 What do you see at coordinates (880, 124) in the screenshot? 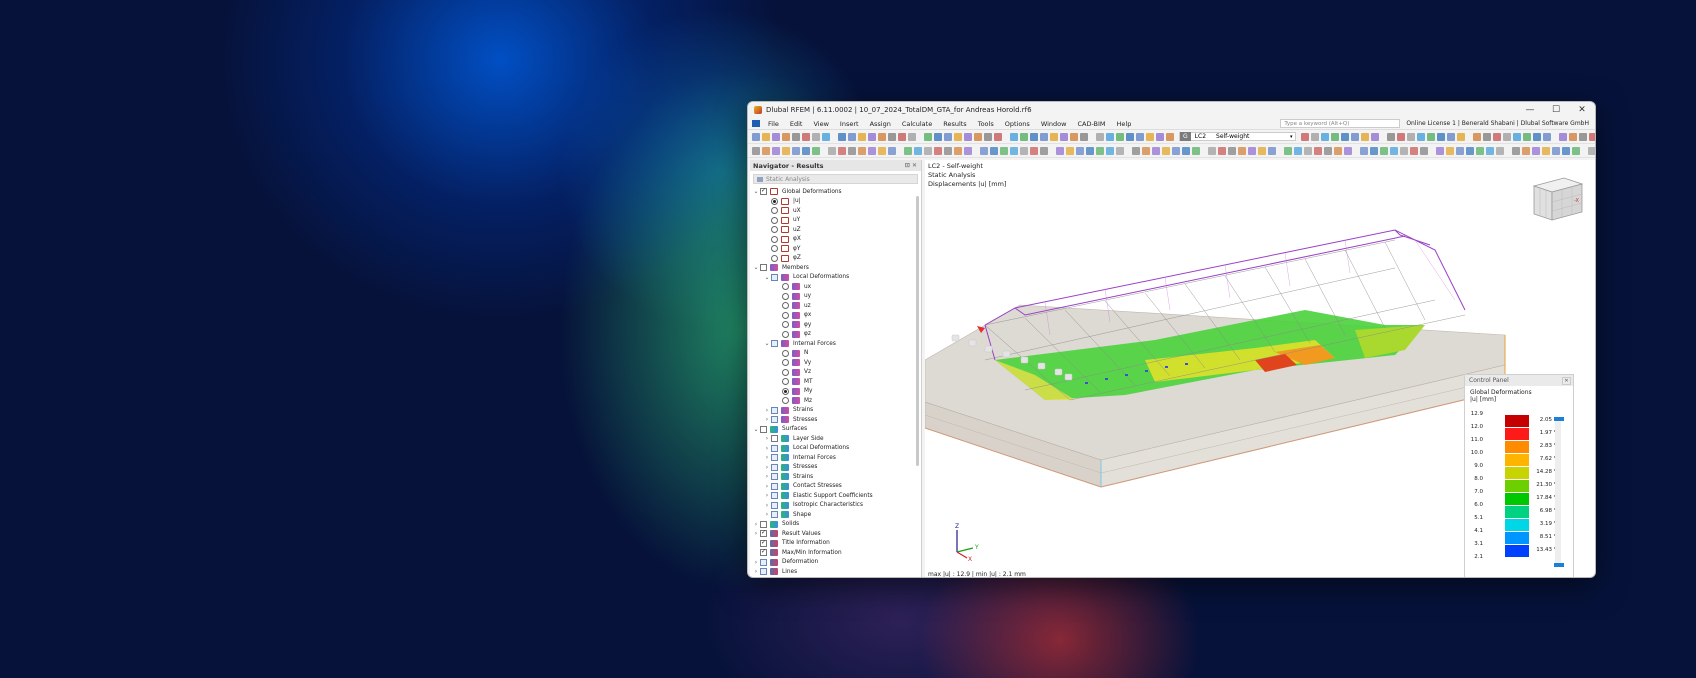
I see `menu-assign: Assign` at bounding box center [880, 124].